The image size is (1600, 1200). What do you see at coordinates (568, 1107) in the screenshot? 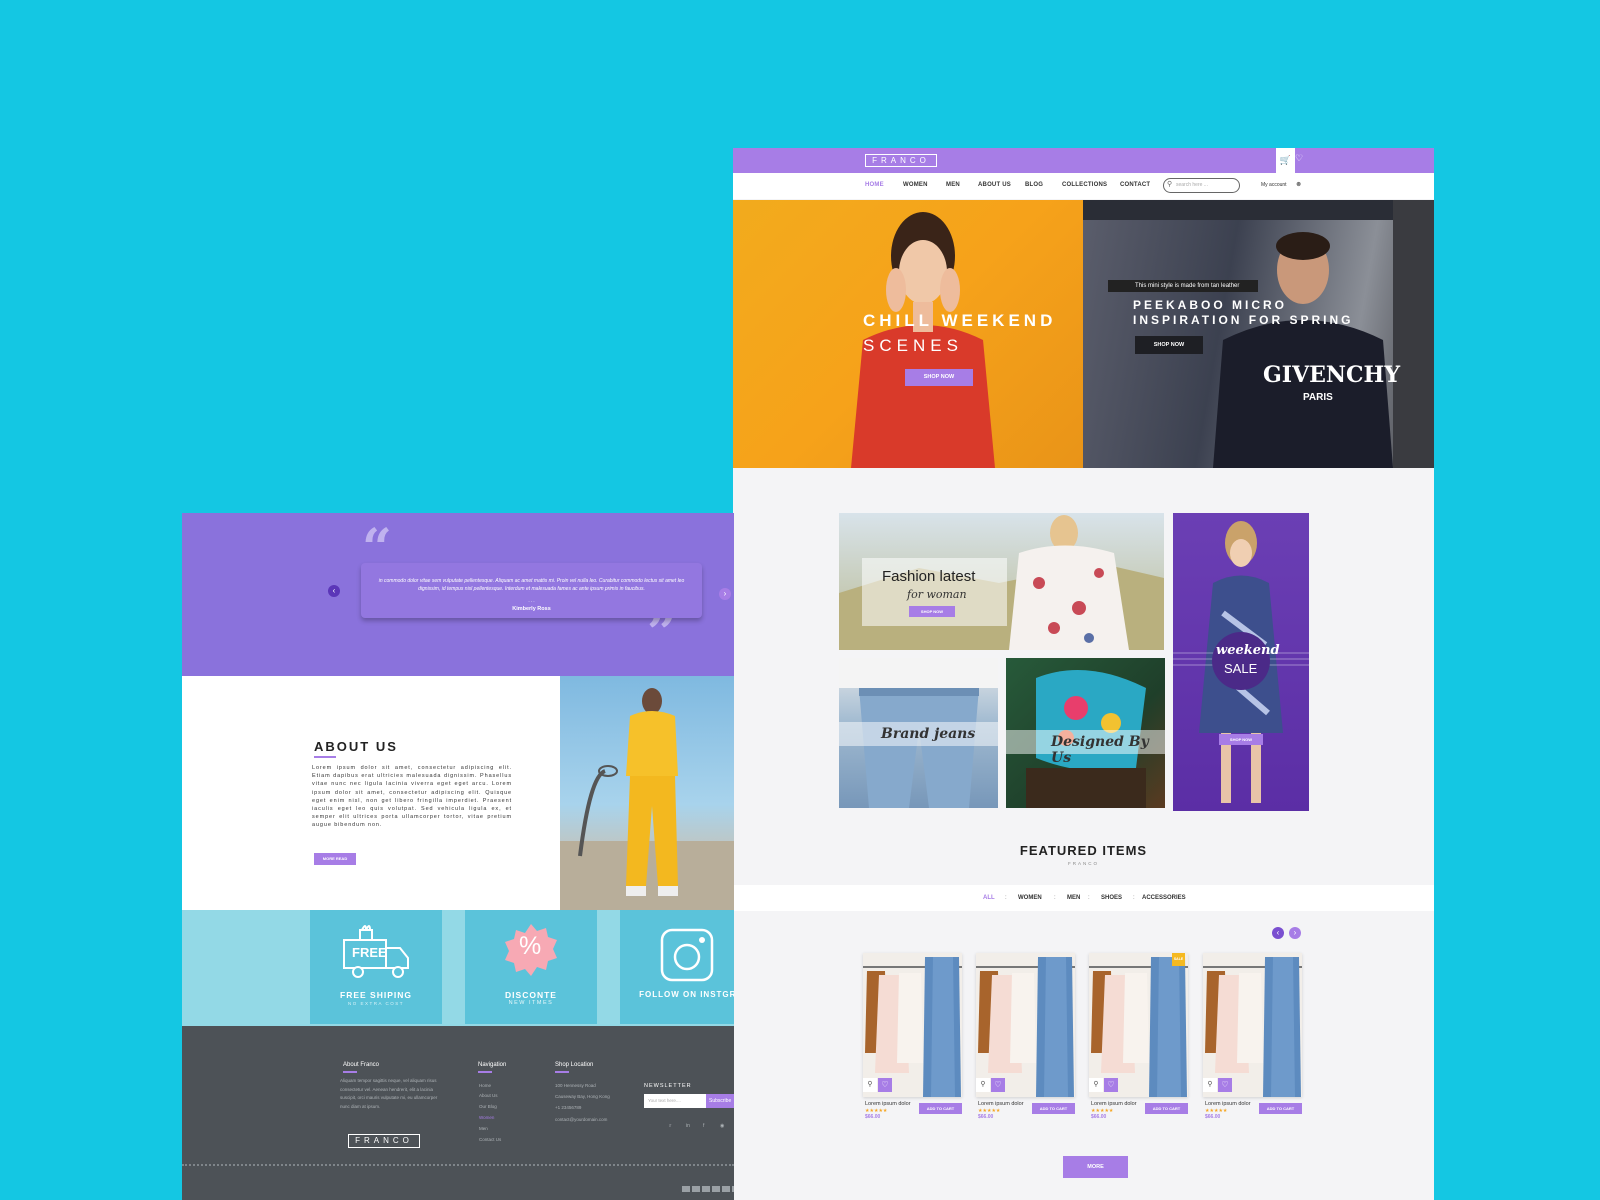
I see `shop-phone: +1 23456789` at bounding box center [568, 1107].